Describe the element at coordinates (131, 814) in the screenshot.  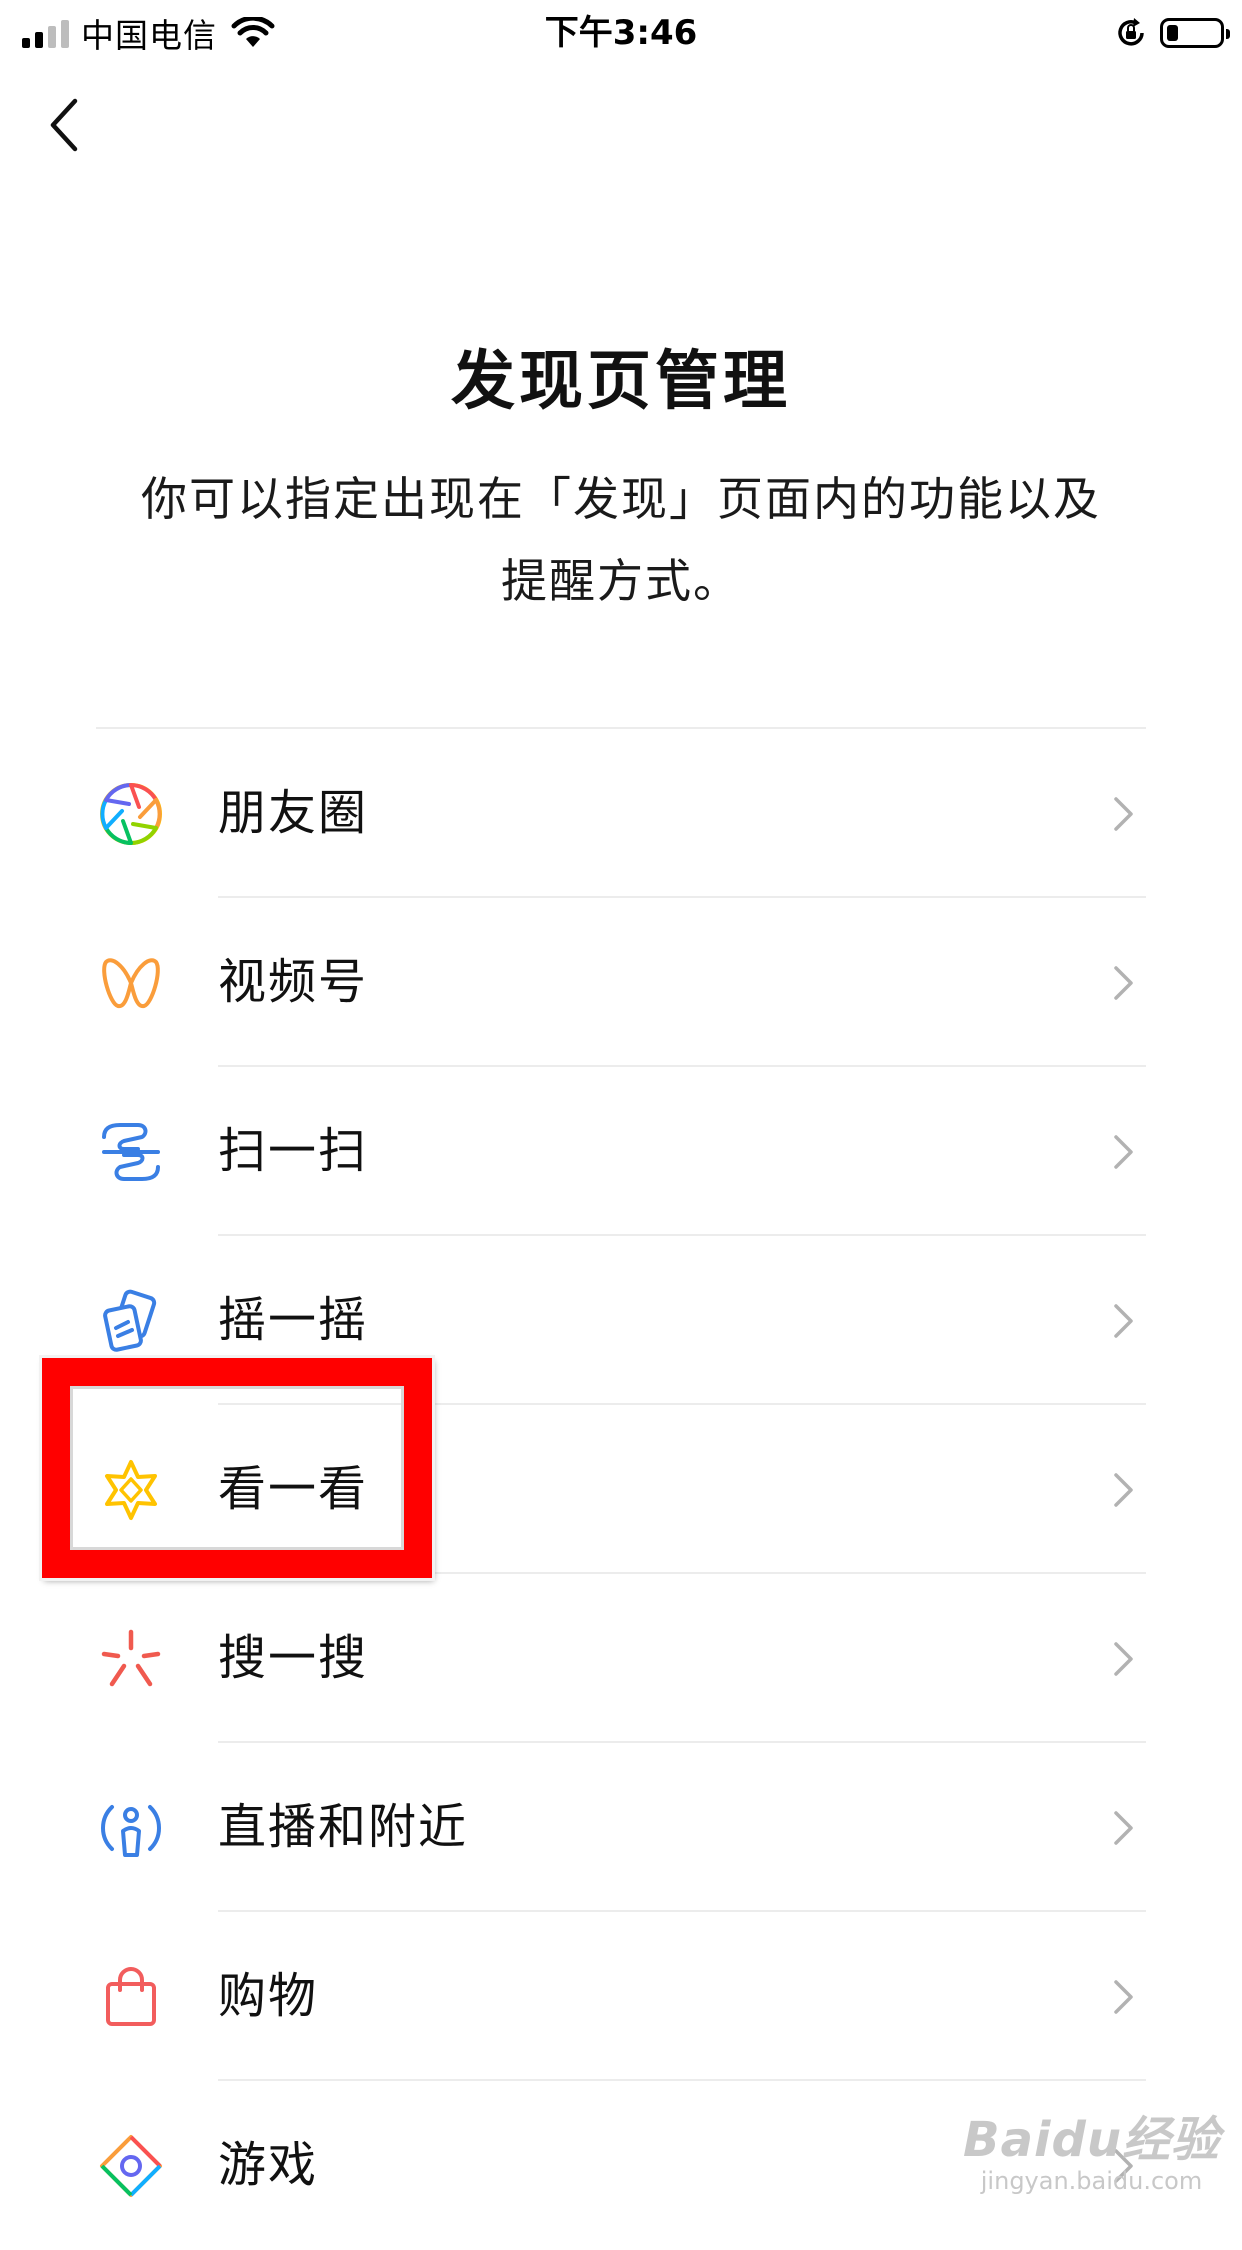
I see `moments-aperture-icon` at that location.